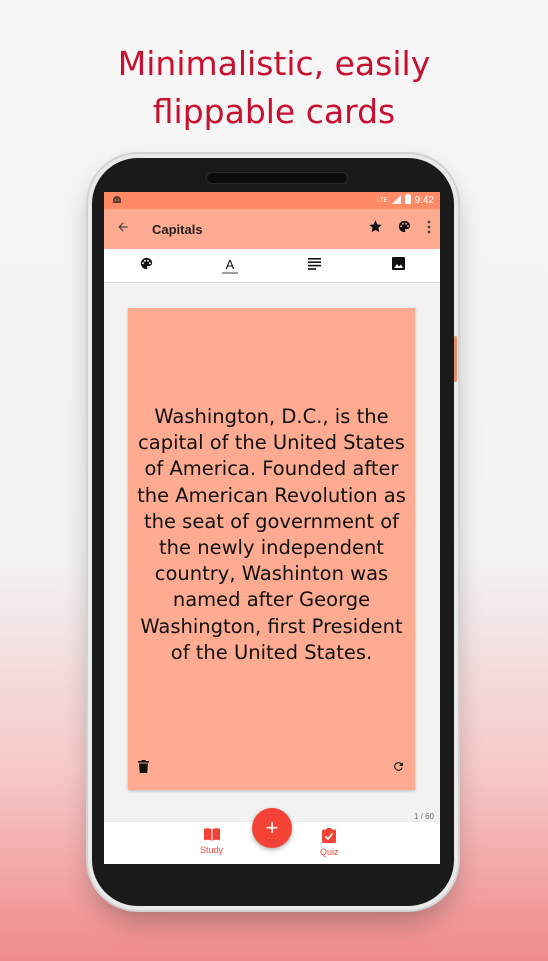 The image size is (548, 961). I want to click on text-color-button: A, so click(230, 265).